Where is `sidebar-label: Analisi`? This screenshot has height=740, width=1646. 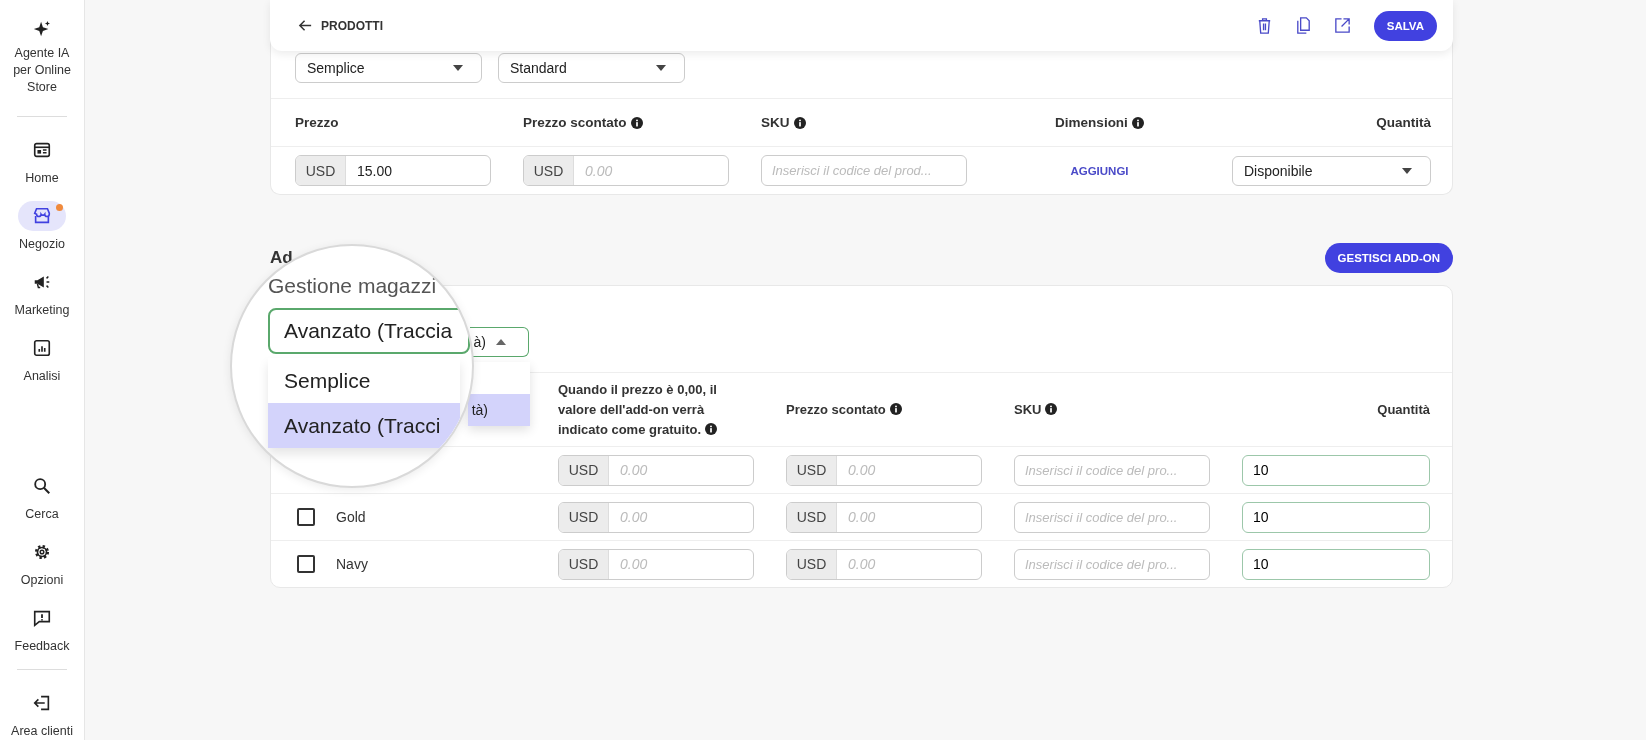
sidebar-label: Analisi is located at coordinates (42, 376).